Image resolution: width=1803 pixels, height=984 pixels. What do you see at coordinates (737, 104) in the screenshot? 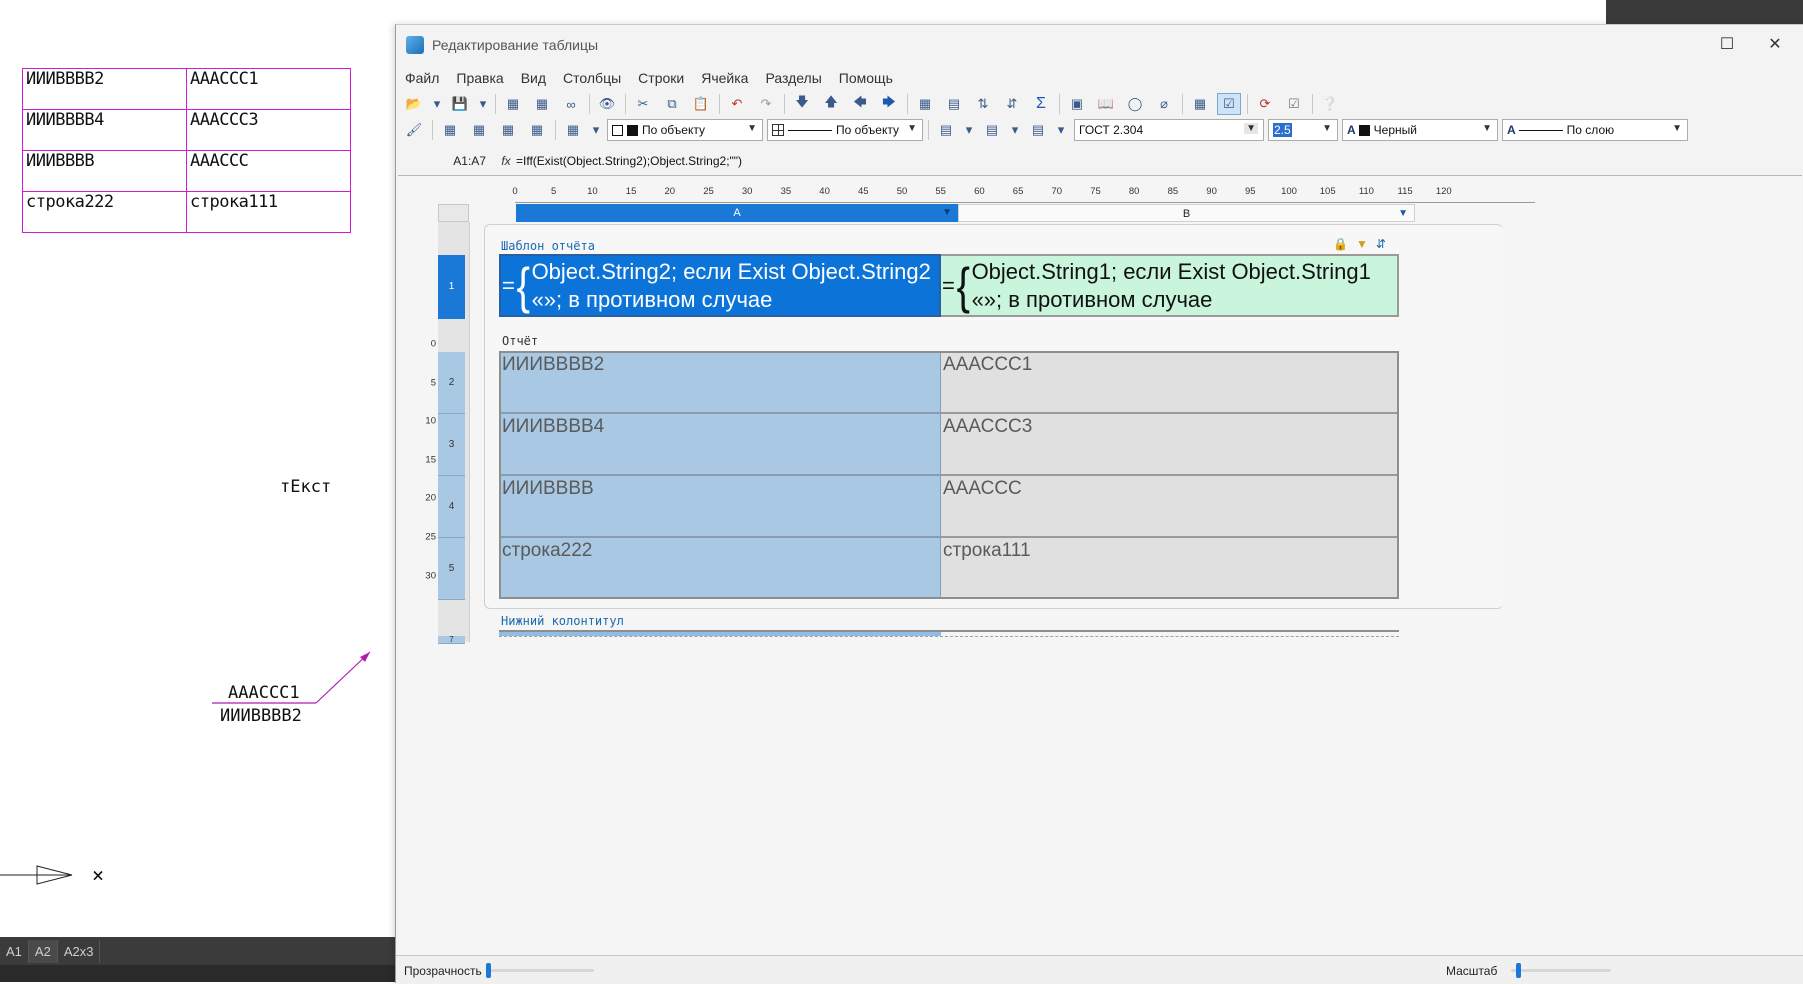
I see `undo-icon: ↶` at bounding box center [737, 104].